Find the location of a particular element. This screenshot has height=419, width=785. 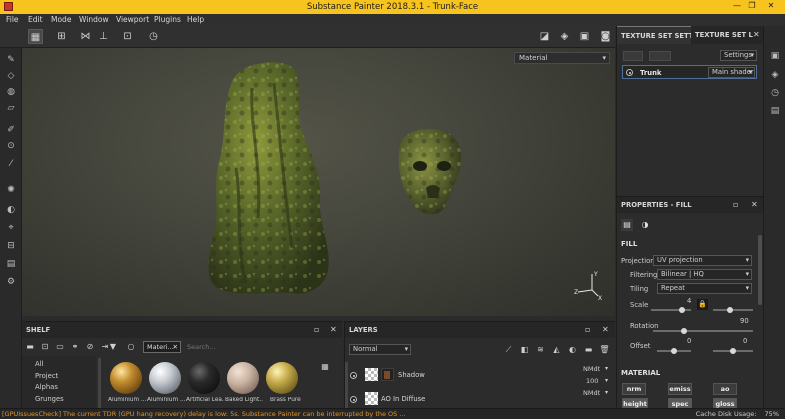

maximize-icon: ❐ is located at coordinates (752, 5).